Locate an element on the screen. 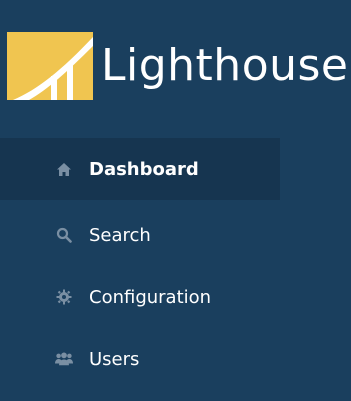 The height and width of the screenshot is (401, 351). sidebar-item-dashboard: Dashboard is located at coordinates (140, 169).